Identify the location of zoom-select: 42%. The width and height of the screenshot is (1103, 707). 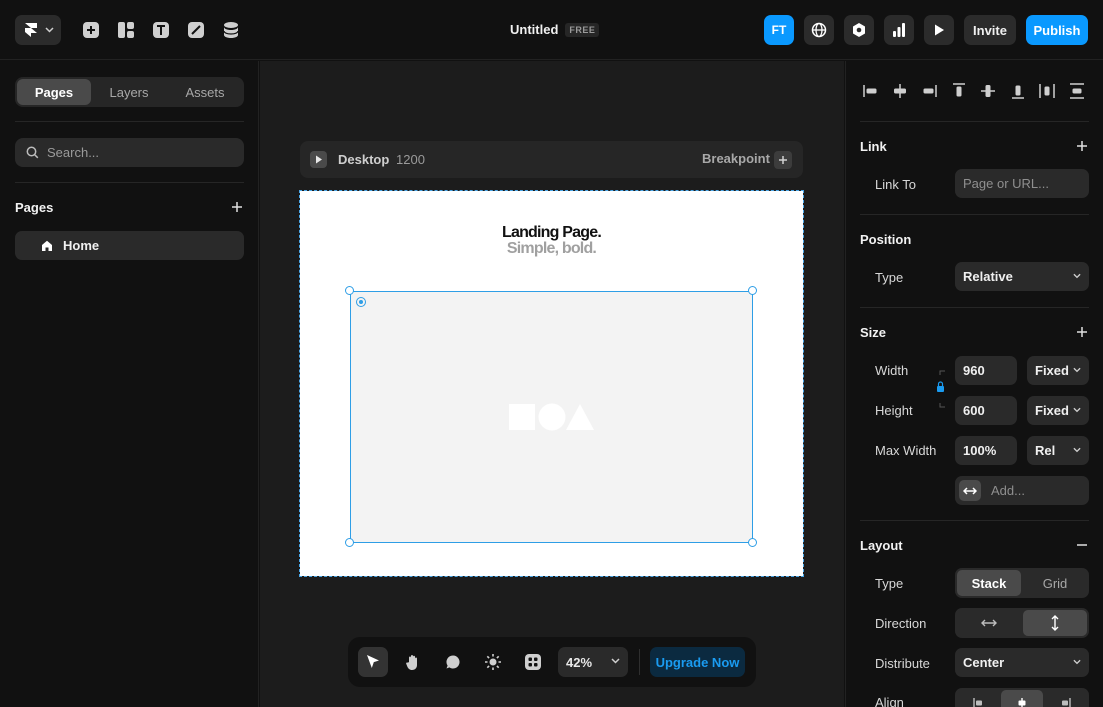
(593, 662).